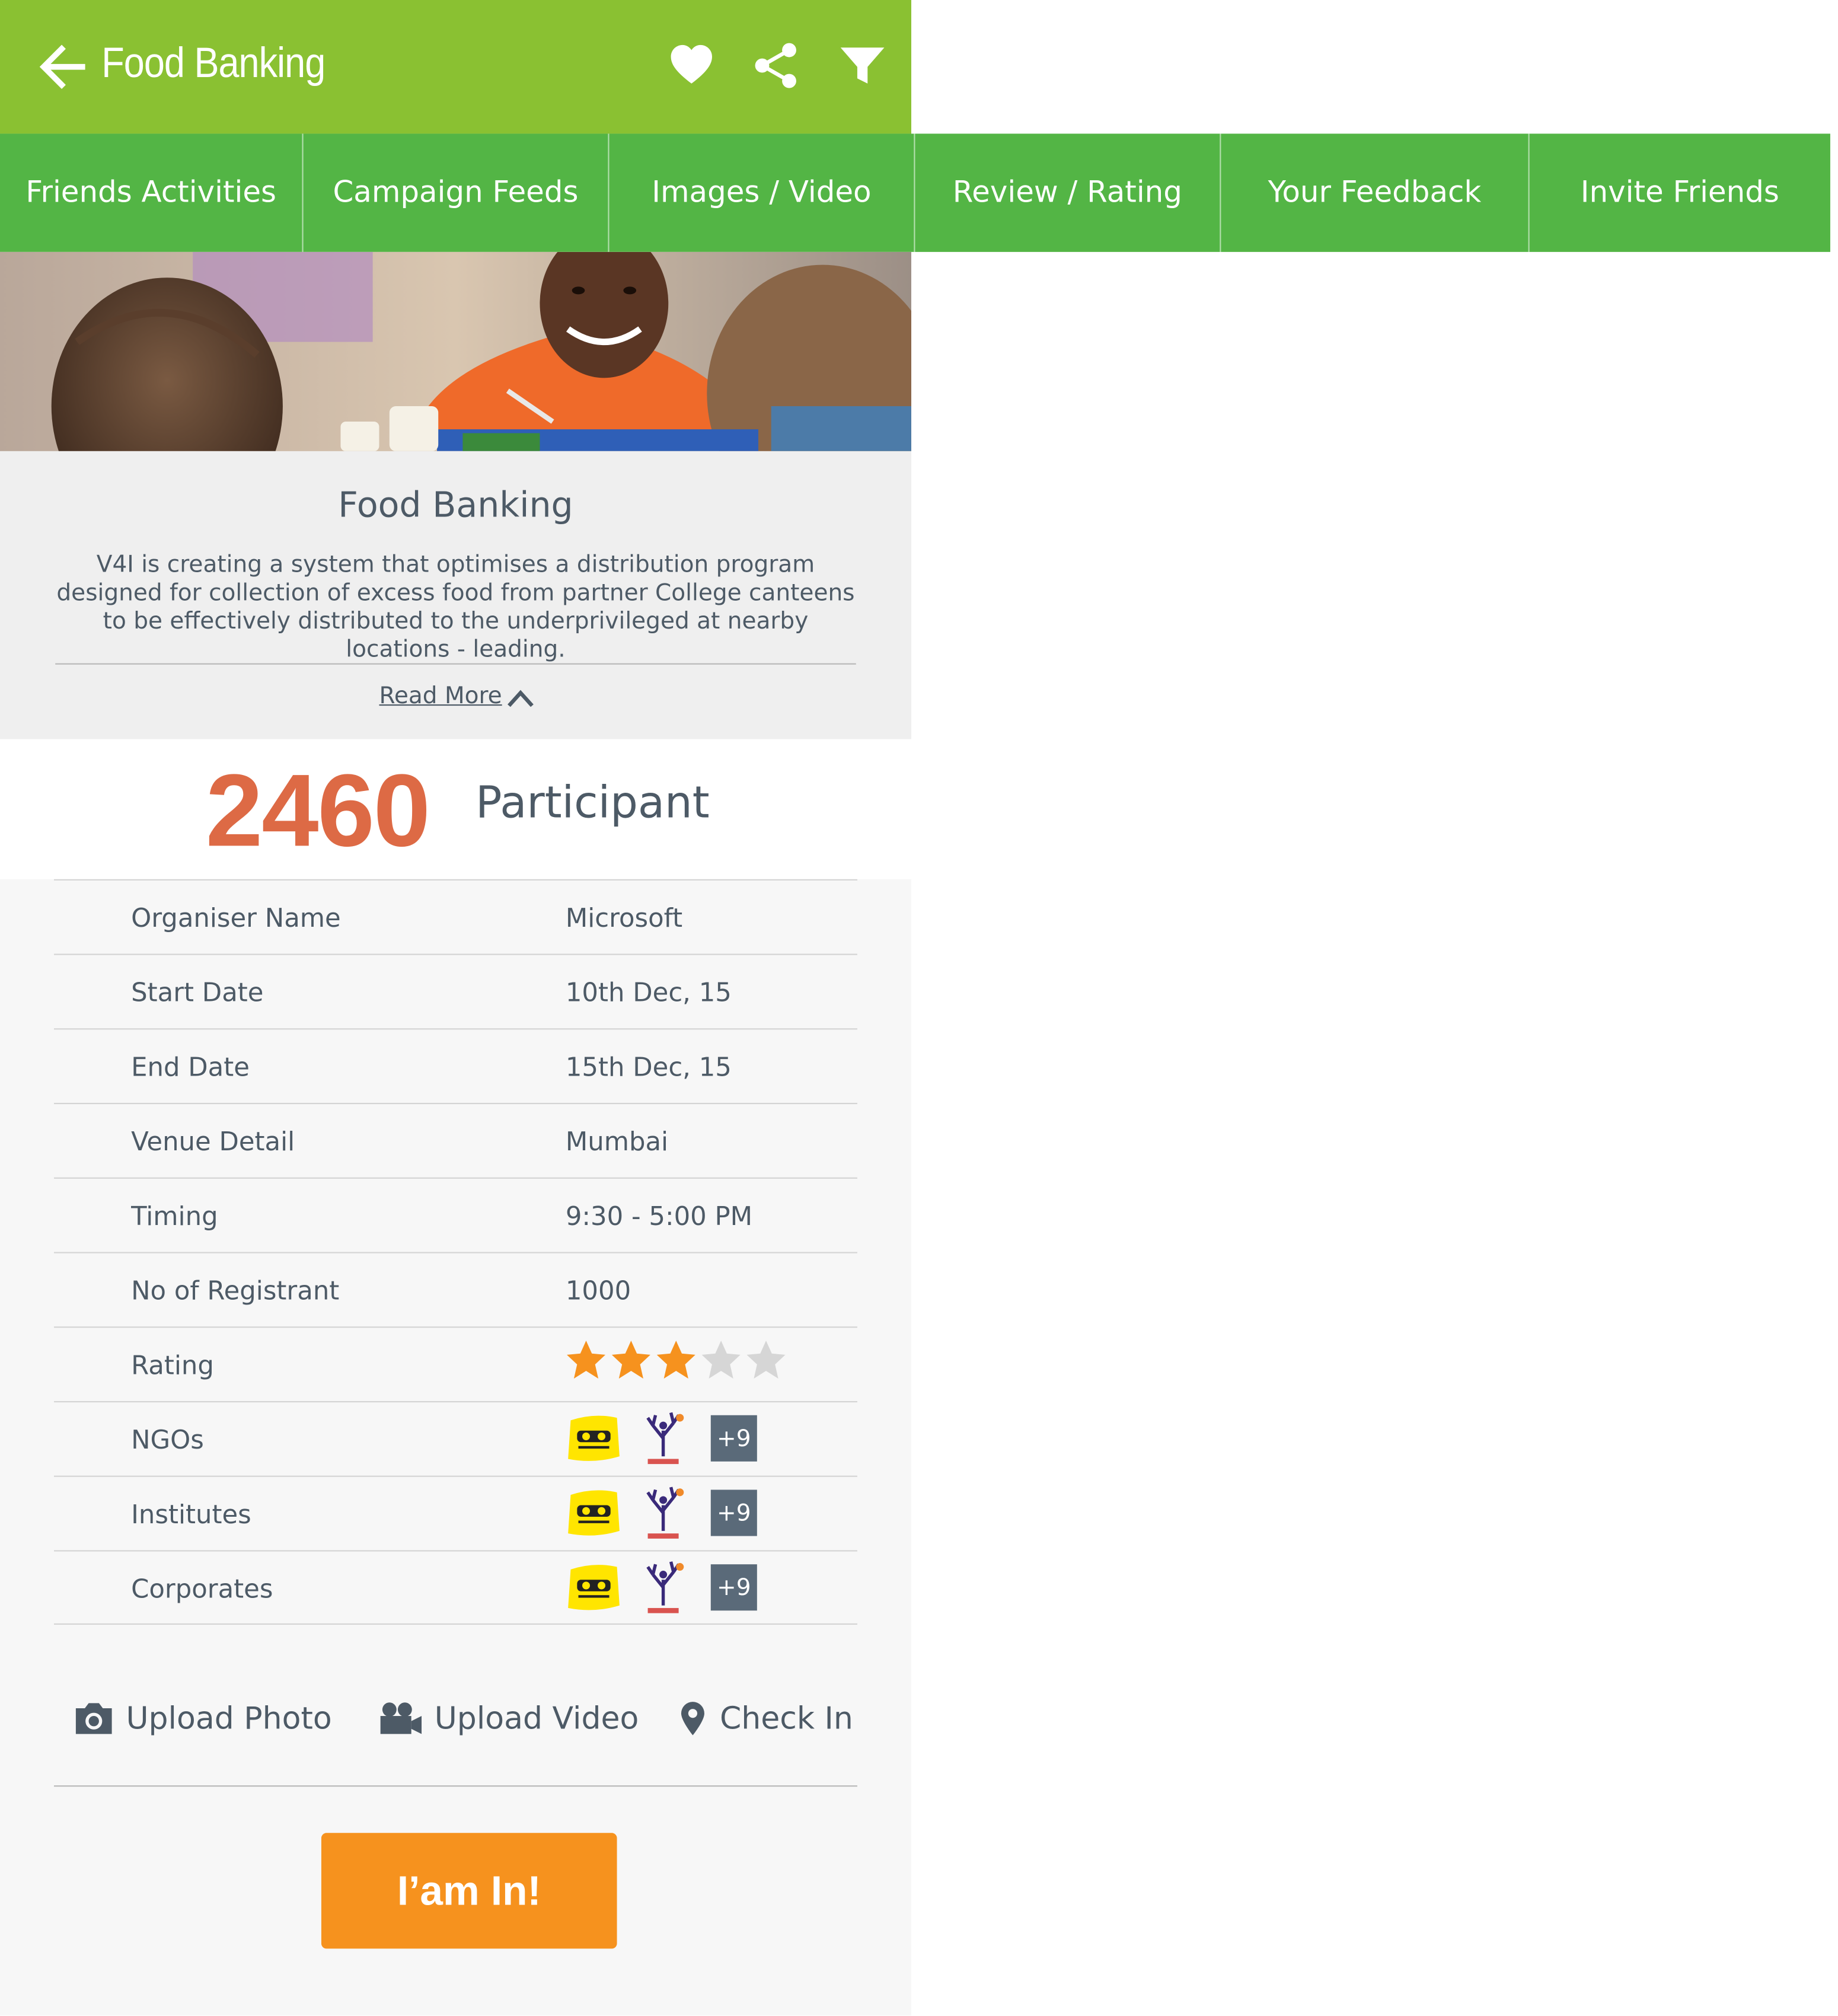 Image resolution: width=1838 pixels, height=2016 pixels. What do you see at coordinates (455, 67) in the screenshot?
I see `app-bar: Food Banking` at bounding box center [455, 67].